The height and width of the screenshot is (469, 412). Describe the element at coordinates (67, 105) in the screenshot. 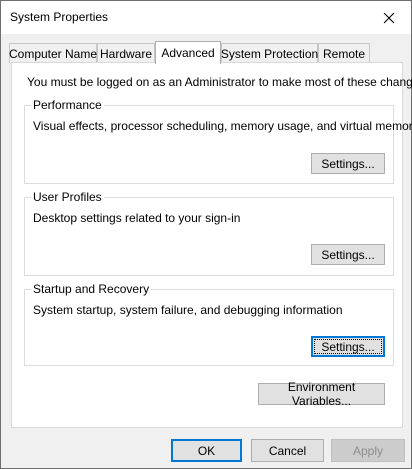

I see `performance-legend: Performance` at that location.